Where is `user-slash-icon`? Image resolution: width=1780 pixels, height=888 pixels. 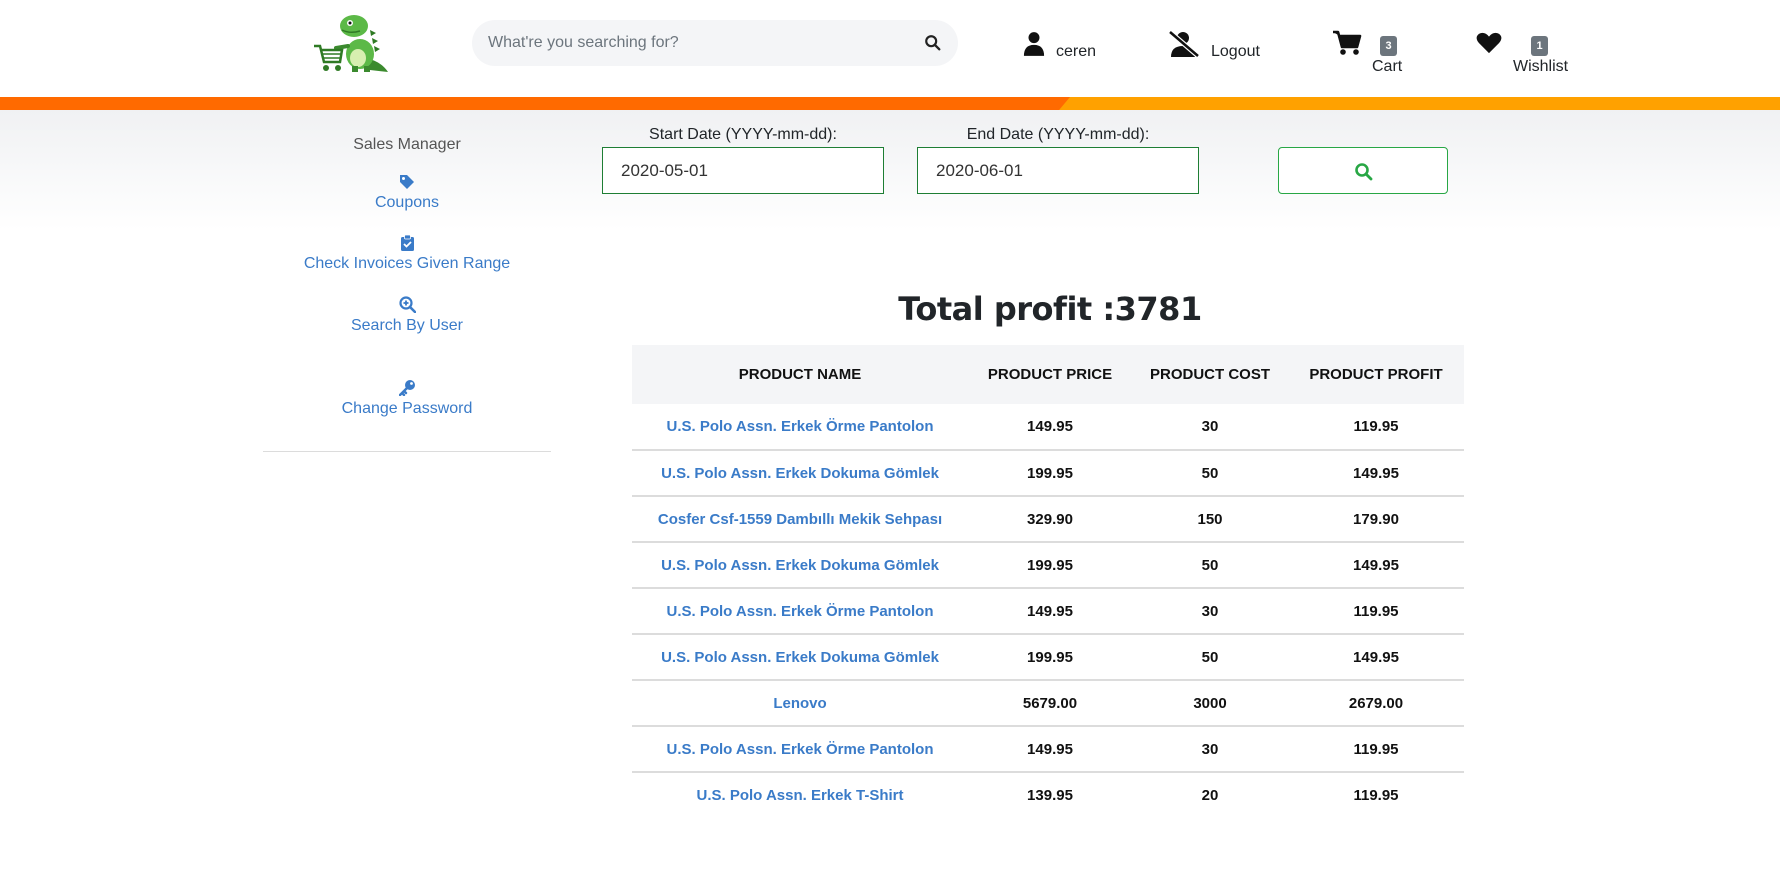 user-slash-icon is located at coordinates (1184, 44).